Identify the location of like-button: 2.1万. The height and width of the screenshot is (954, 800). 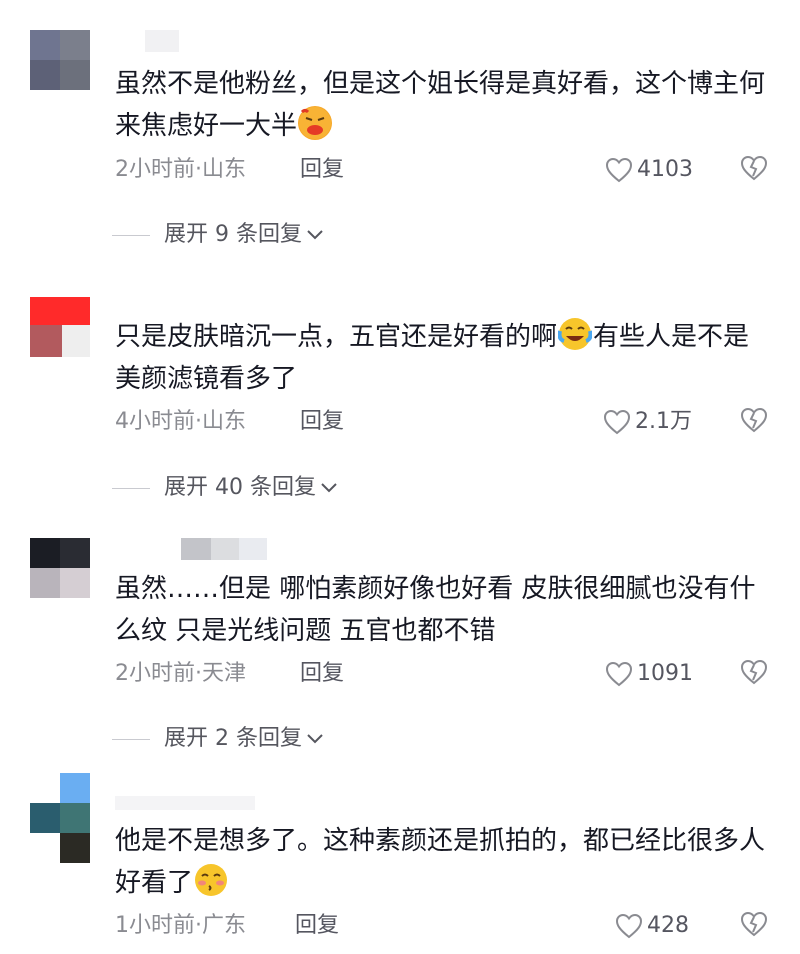
(647, 422).